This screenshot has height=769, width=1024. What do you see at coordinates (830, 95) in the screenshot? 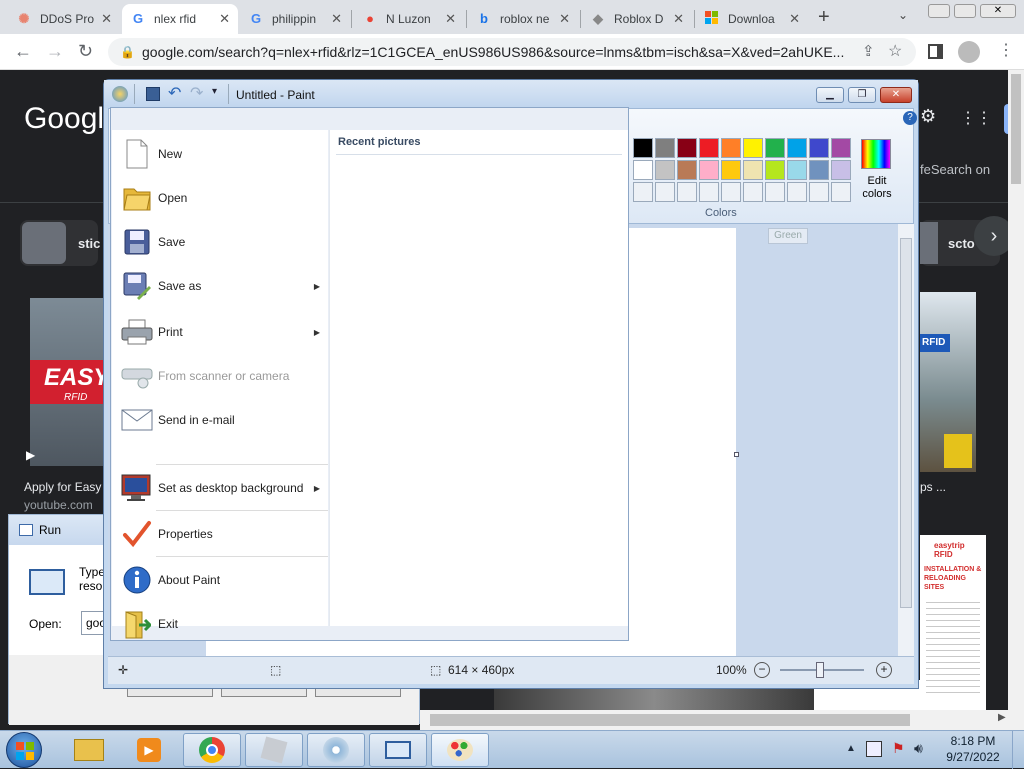
I see `paint-minimize-button: ▁` at bounding box center [830, 95].